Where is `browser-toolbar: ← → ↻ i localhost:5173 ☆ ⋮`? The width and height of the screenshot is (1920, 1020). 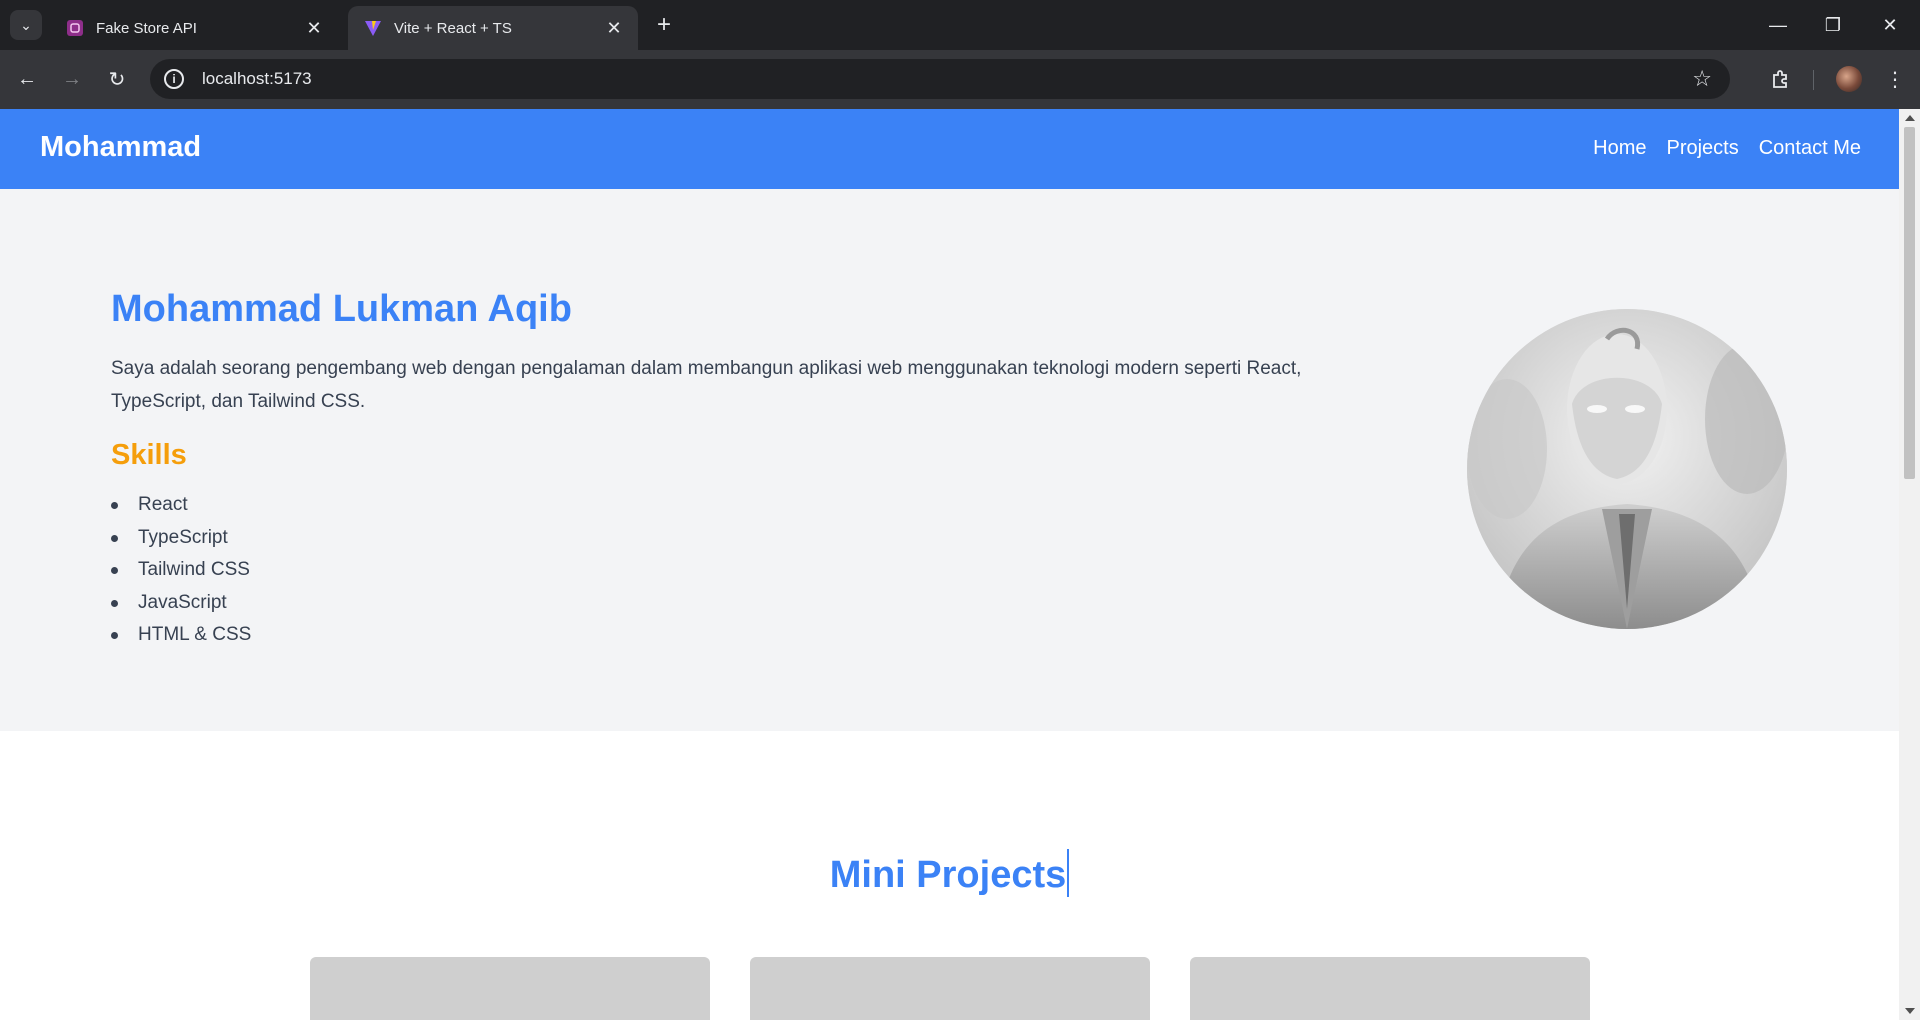 browser-toolbar: ← → ↻ i localhost:5173 ☆ ⋮ is located at coordinates (960, 79).